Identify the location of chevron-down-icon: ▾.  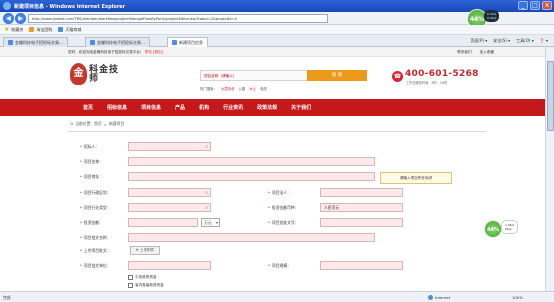
(216, 222).